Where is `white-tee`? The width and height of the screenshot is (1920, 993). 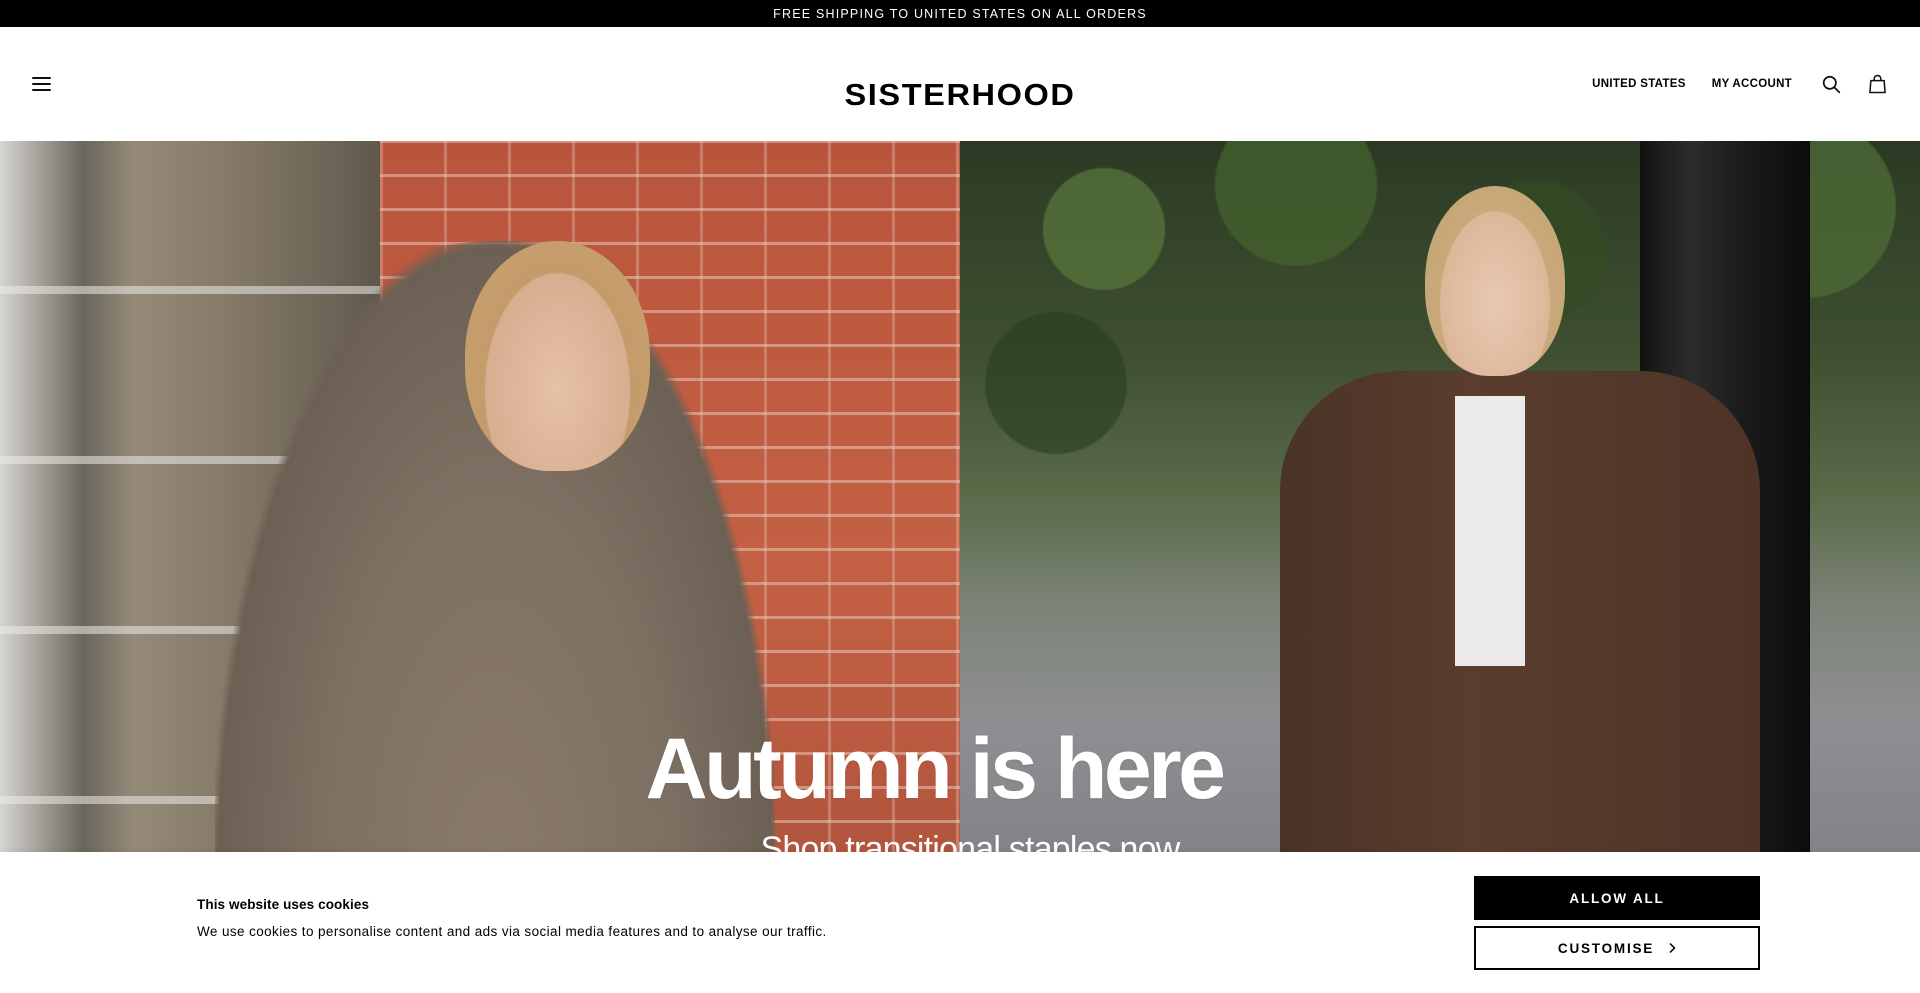
white-tee is located at coordinates (1490, 531).